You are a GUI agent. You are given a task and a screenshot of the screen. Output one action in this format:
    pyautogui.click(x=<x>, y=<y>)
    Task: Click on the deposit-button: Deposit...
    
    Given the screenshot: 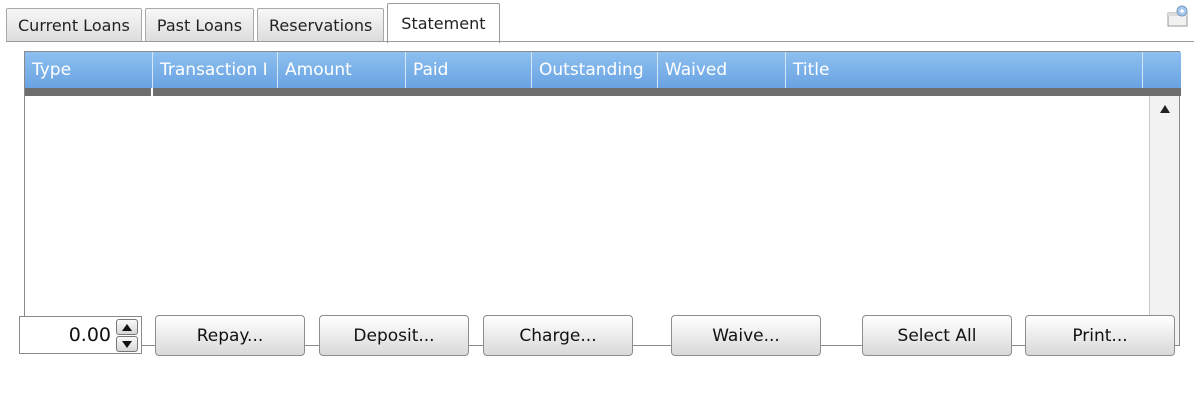 What is the action you would take?
    pyautogui.click(x=394, y=335)
    